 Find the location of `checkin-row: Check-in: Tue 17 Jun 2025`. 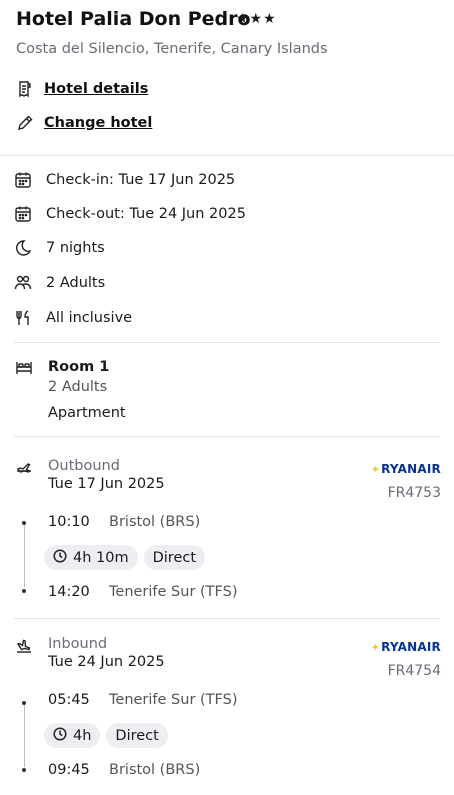

checkin-row: Check-in: Tue 17 Jun 2025 is located at coordinates (124, 180).